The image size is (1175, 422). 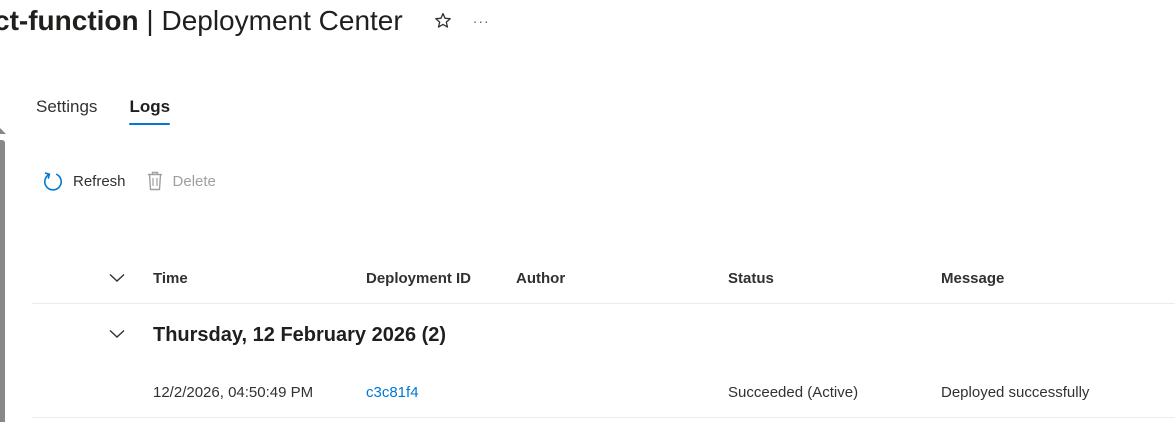 I want to click on group-header-row: Thursday, 12 February 2026 (2), so click(x=603, y=335).